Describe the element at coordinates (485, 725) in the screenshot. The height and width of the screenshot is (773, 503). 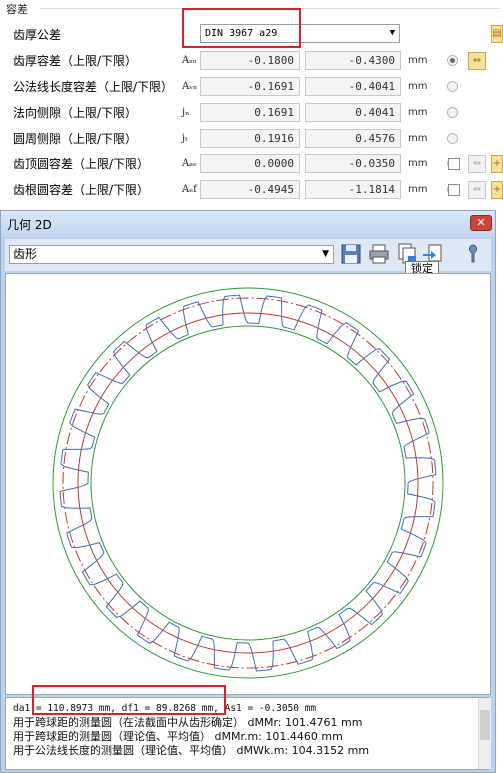
I see `scrollbar-thumb` at that location.